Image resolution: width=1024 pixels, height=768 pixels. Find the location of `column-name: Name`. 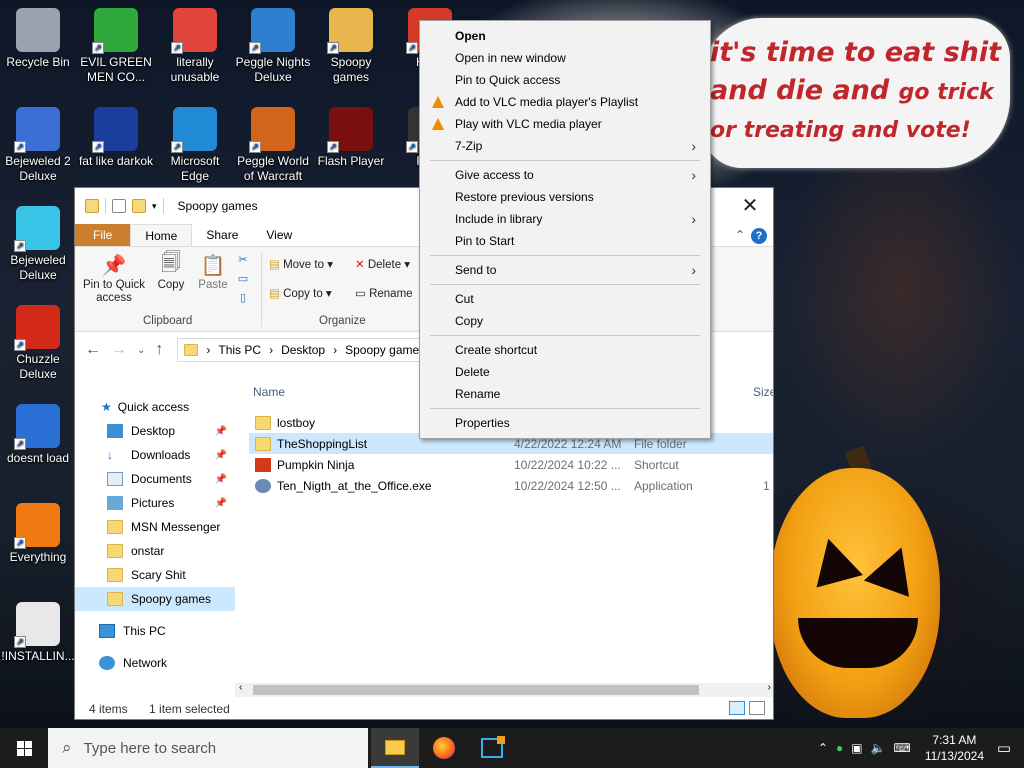

column-name: Name is located at coordinates (269, 392).